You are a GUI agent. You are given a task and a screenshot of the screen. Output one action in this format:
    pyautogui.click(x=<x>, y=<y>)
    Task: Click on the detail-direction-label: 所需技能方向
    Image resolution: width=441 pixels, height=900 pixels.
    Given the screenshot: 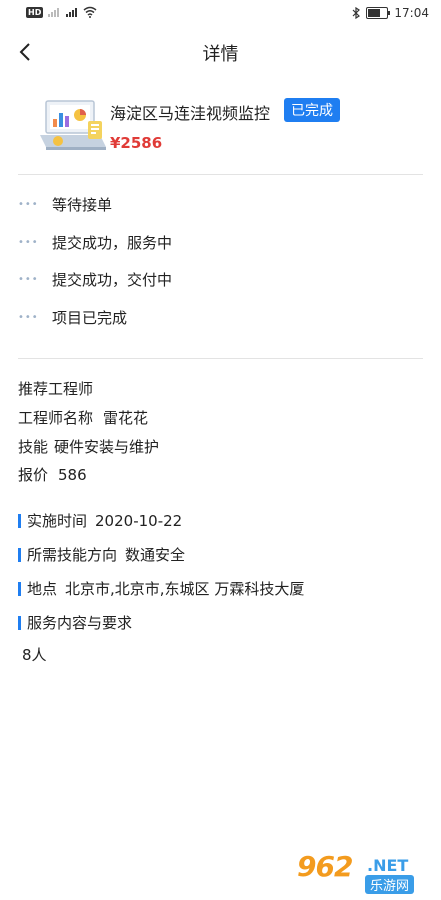 What is the action you would take?
    pyautogui.click(x=72, y=555)
    